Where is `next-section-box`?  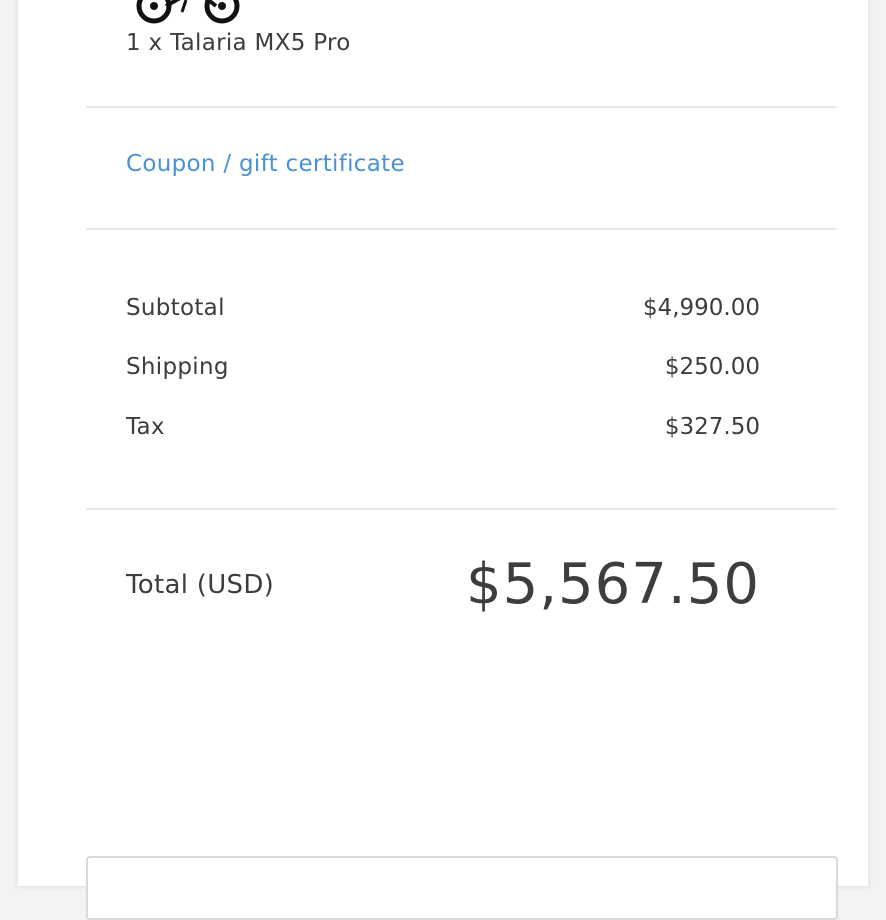
next-section-box is located at coordinates (462, 888).